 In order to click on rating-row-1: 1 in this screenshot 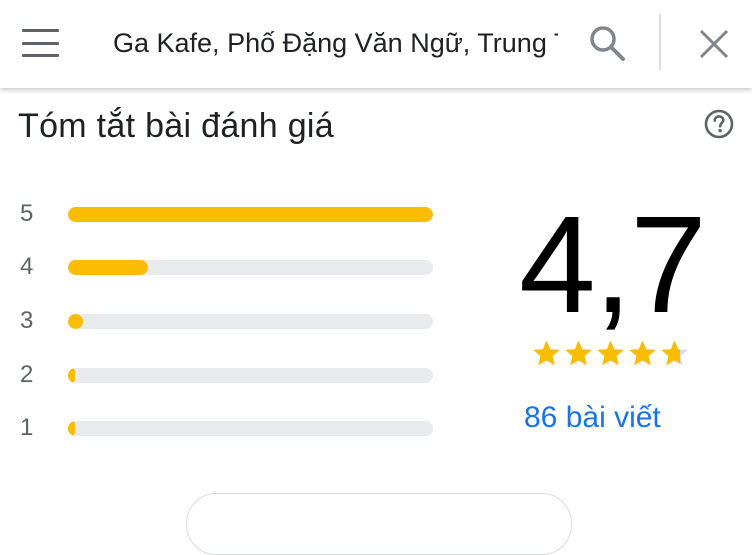, I will do `click(220, 428)`.